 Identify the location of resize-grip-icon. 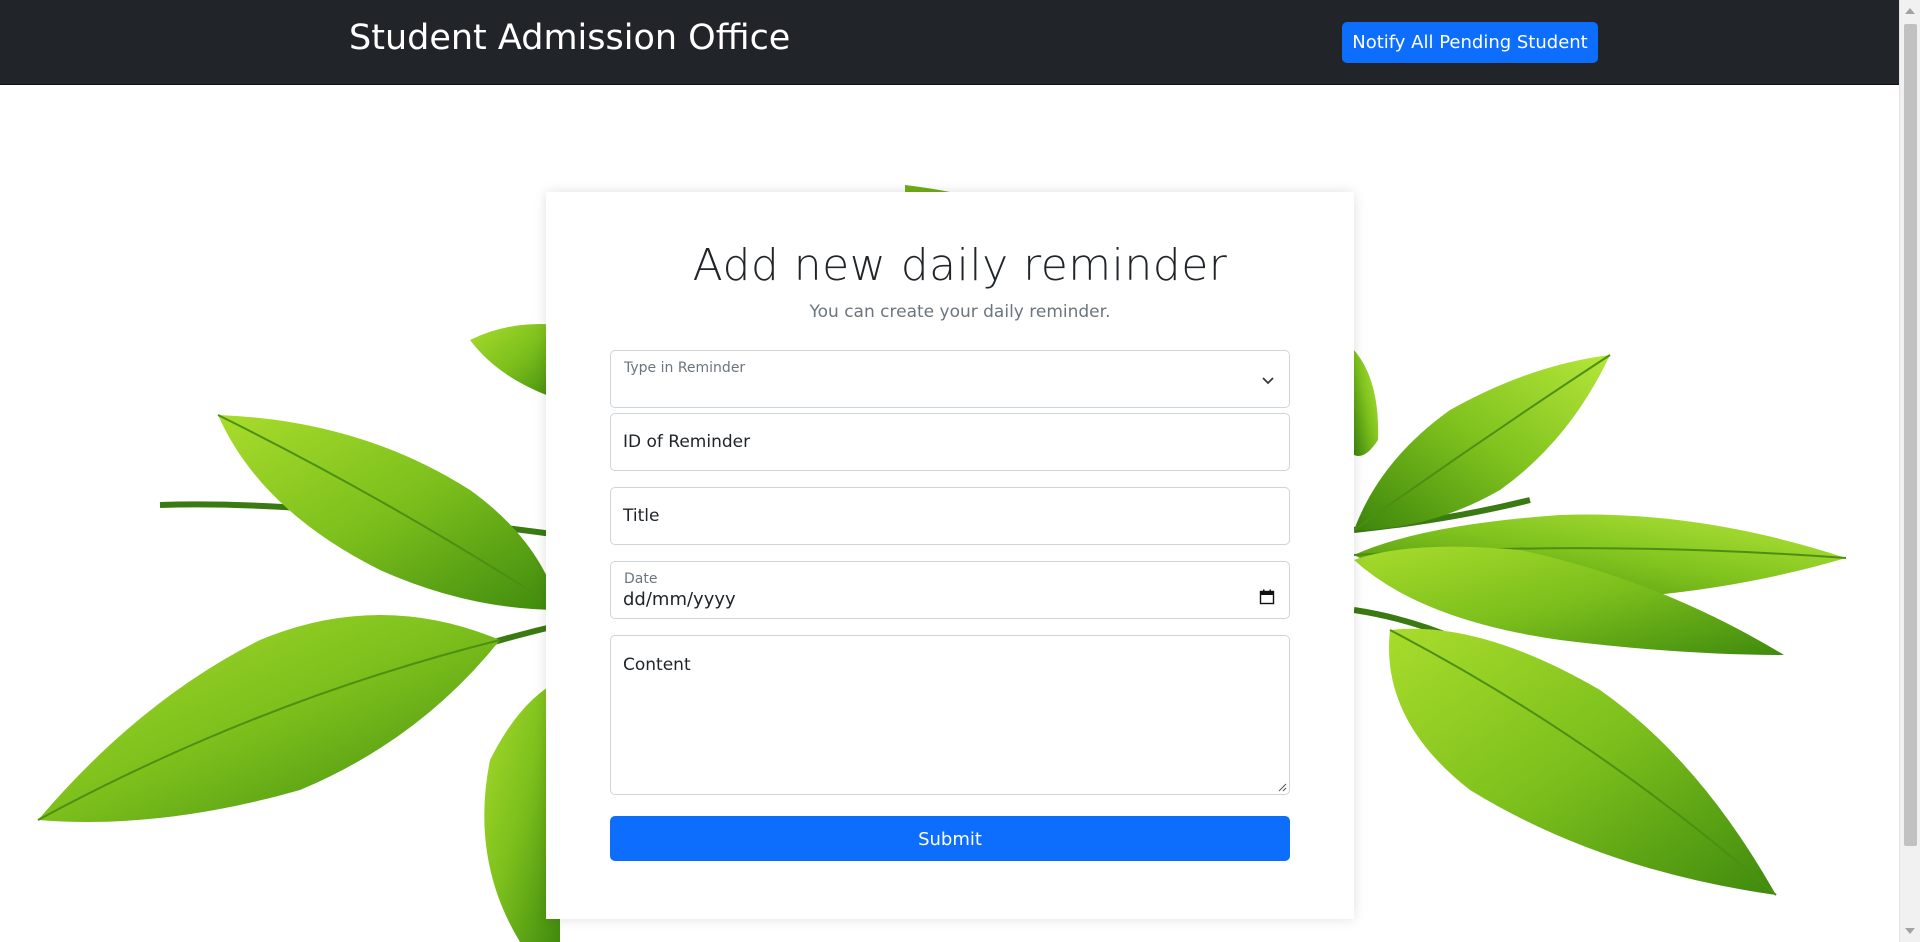
(1282, 787).